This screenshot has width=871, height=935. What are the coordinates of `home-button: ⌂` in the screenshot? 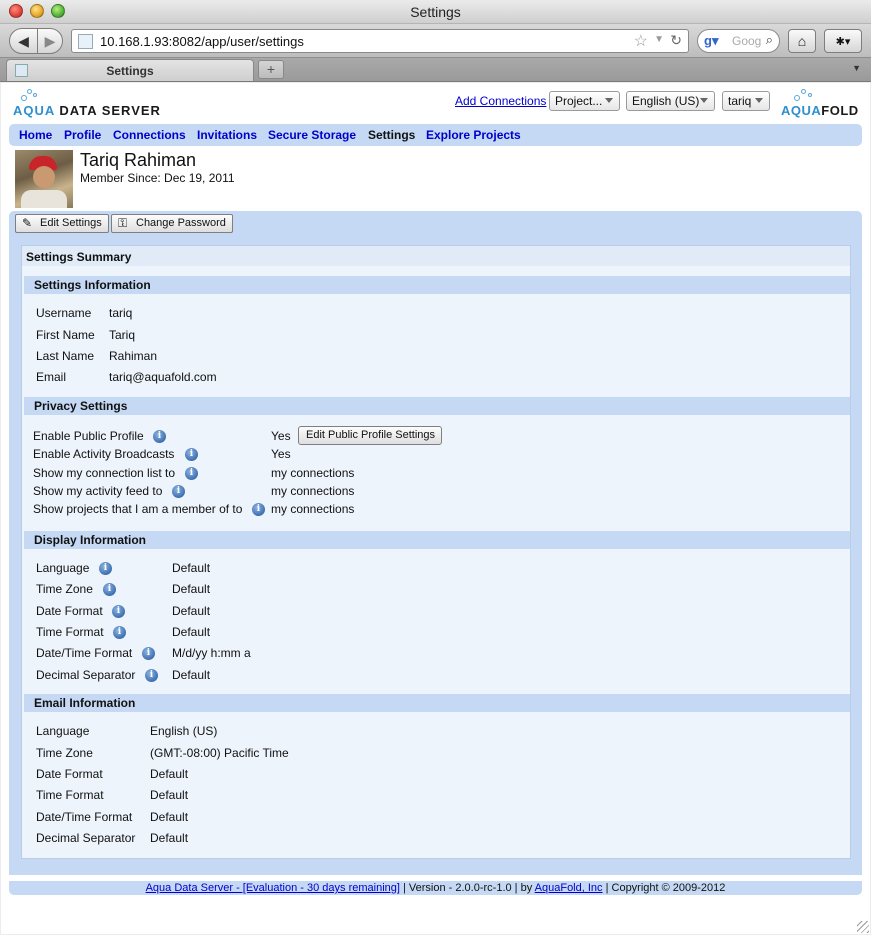 It's located at (802, 41).